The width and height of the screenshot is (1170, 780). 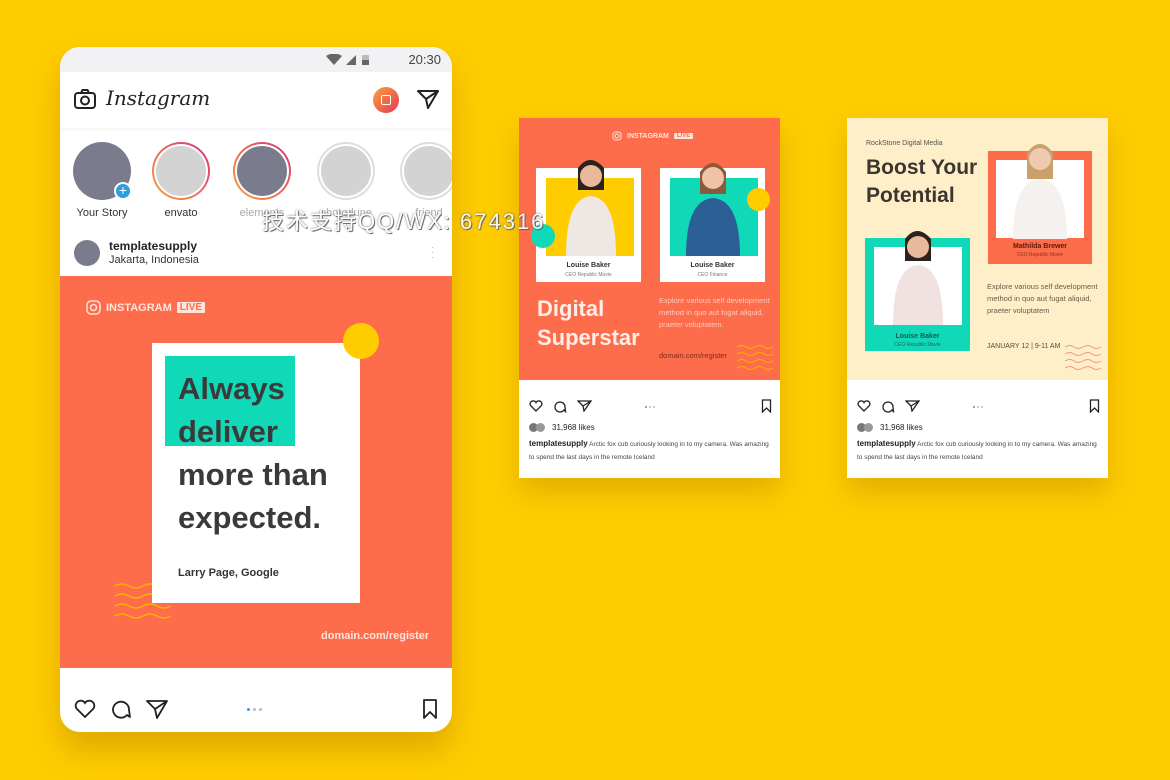 What do you see at coordinates (158, 98) in the screenshot?
I see `app-logo: Instagram` at bounding box center [158, 98].